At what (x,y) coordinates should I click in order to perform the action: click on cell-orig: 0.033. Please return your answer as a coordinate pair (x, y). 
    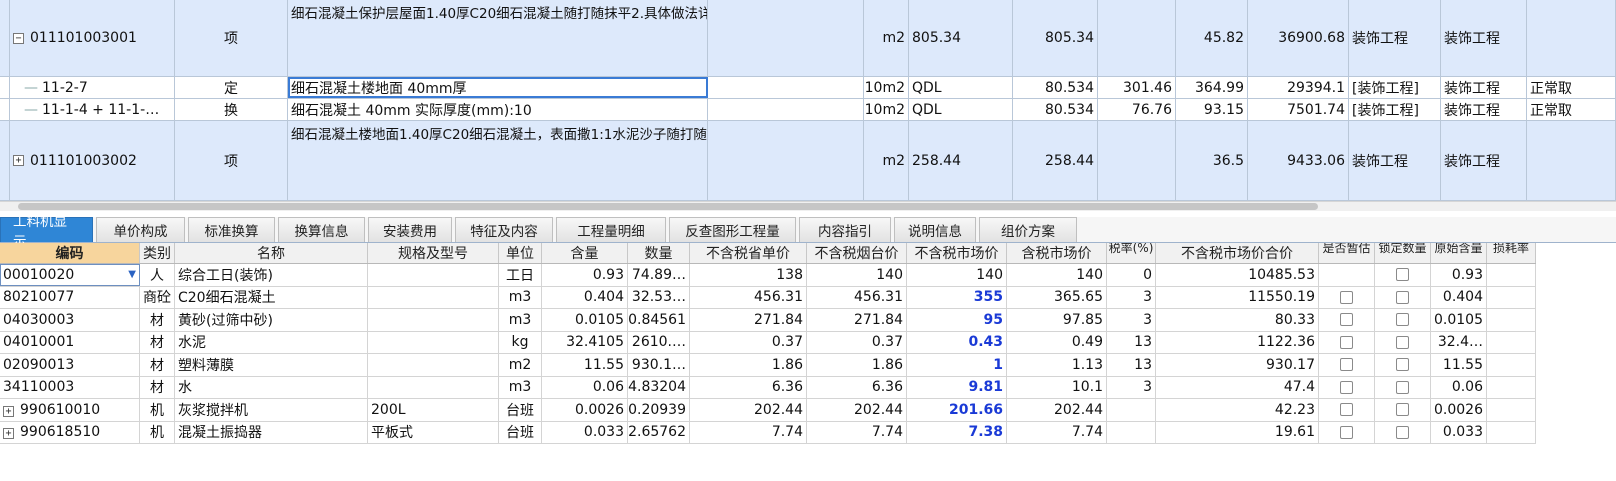
    Looking at the image, I should click on (1459, 432).